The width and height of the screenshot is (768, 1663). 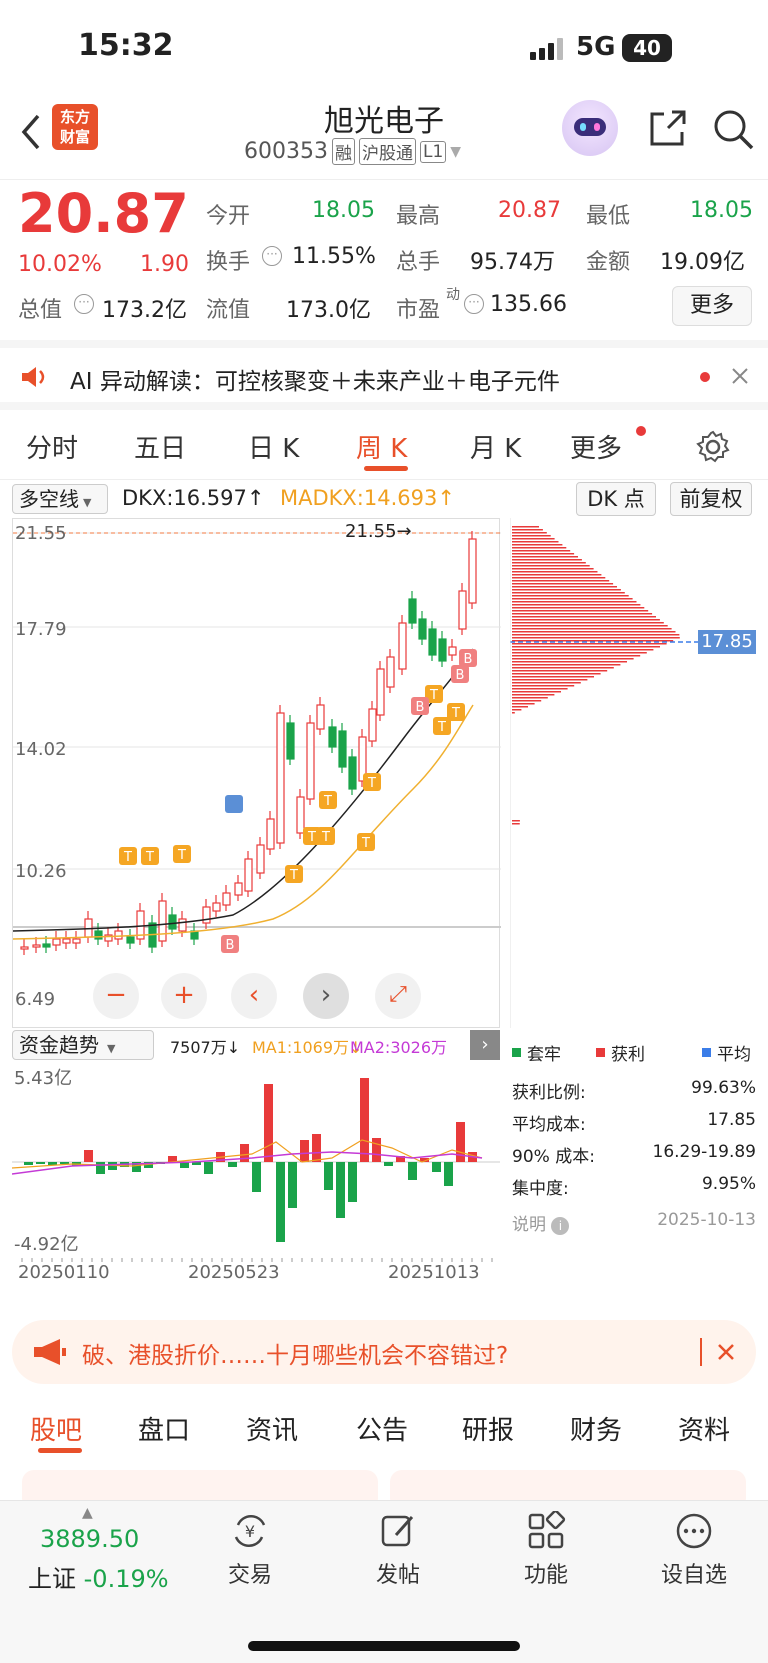 I want to click on index-value: 3889.50, so click(x=89, y=1539).